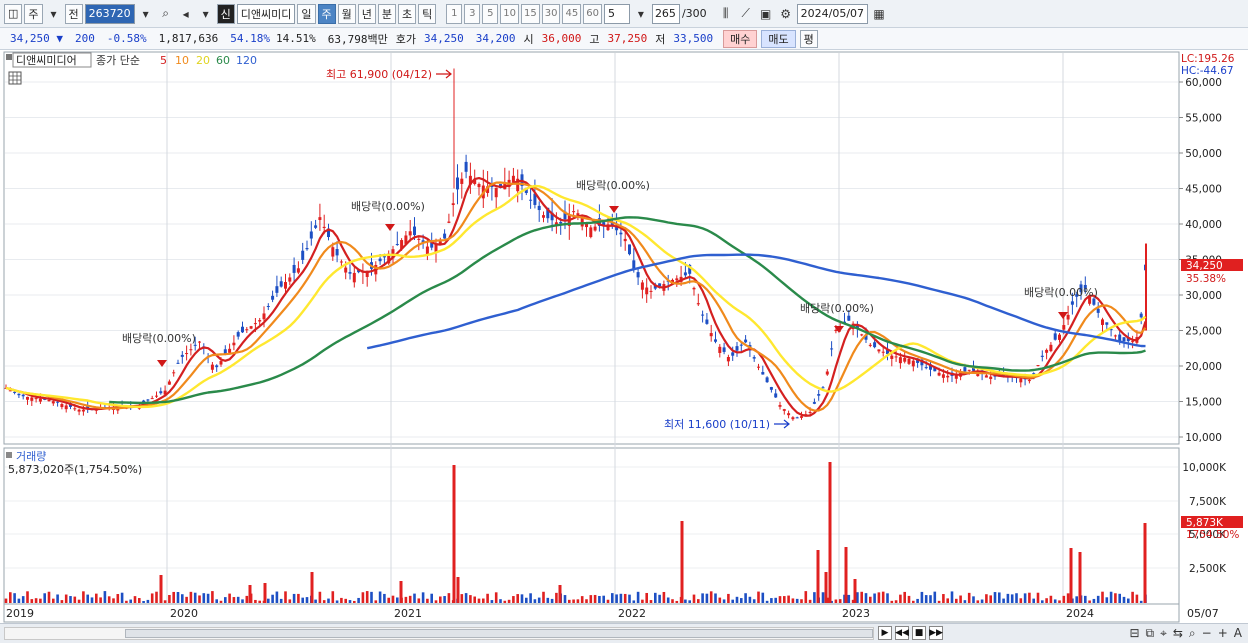  I want to click on rewind-icon: ◀◀, so click(902, 633).